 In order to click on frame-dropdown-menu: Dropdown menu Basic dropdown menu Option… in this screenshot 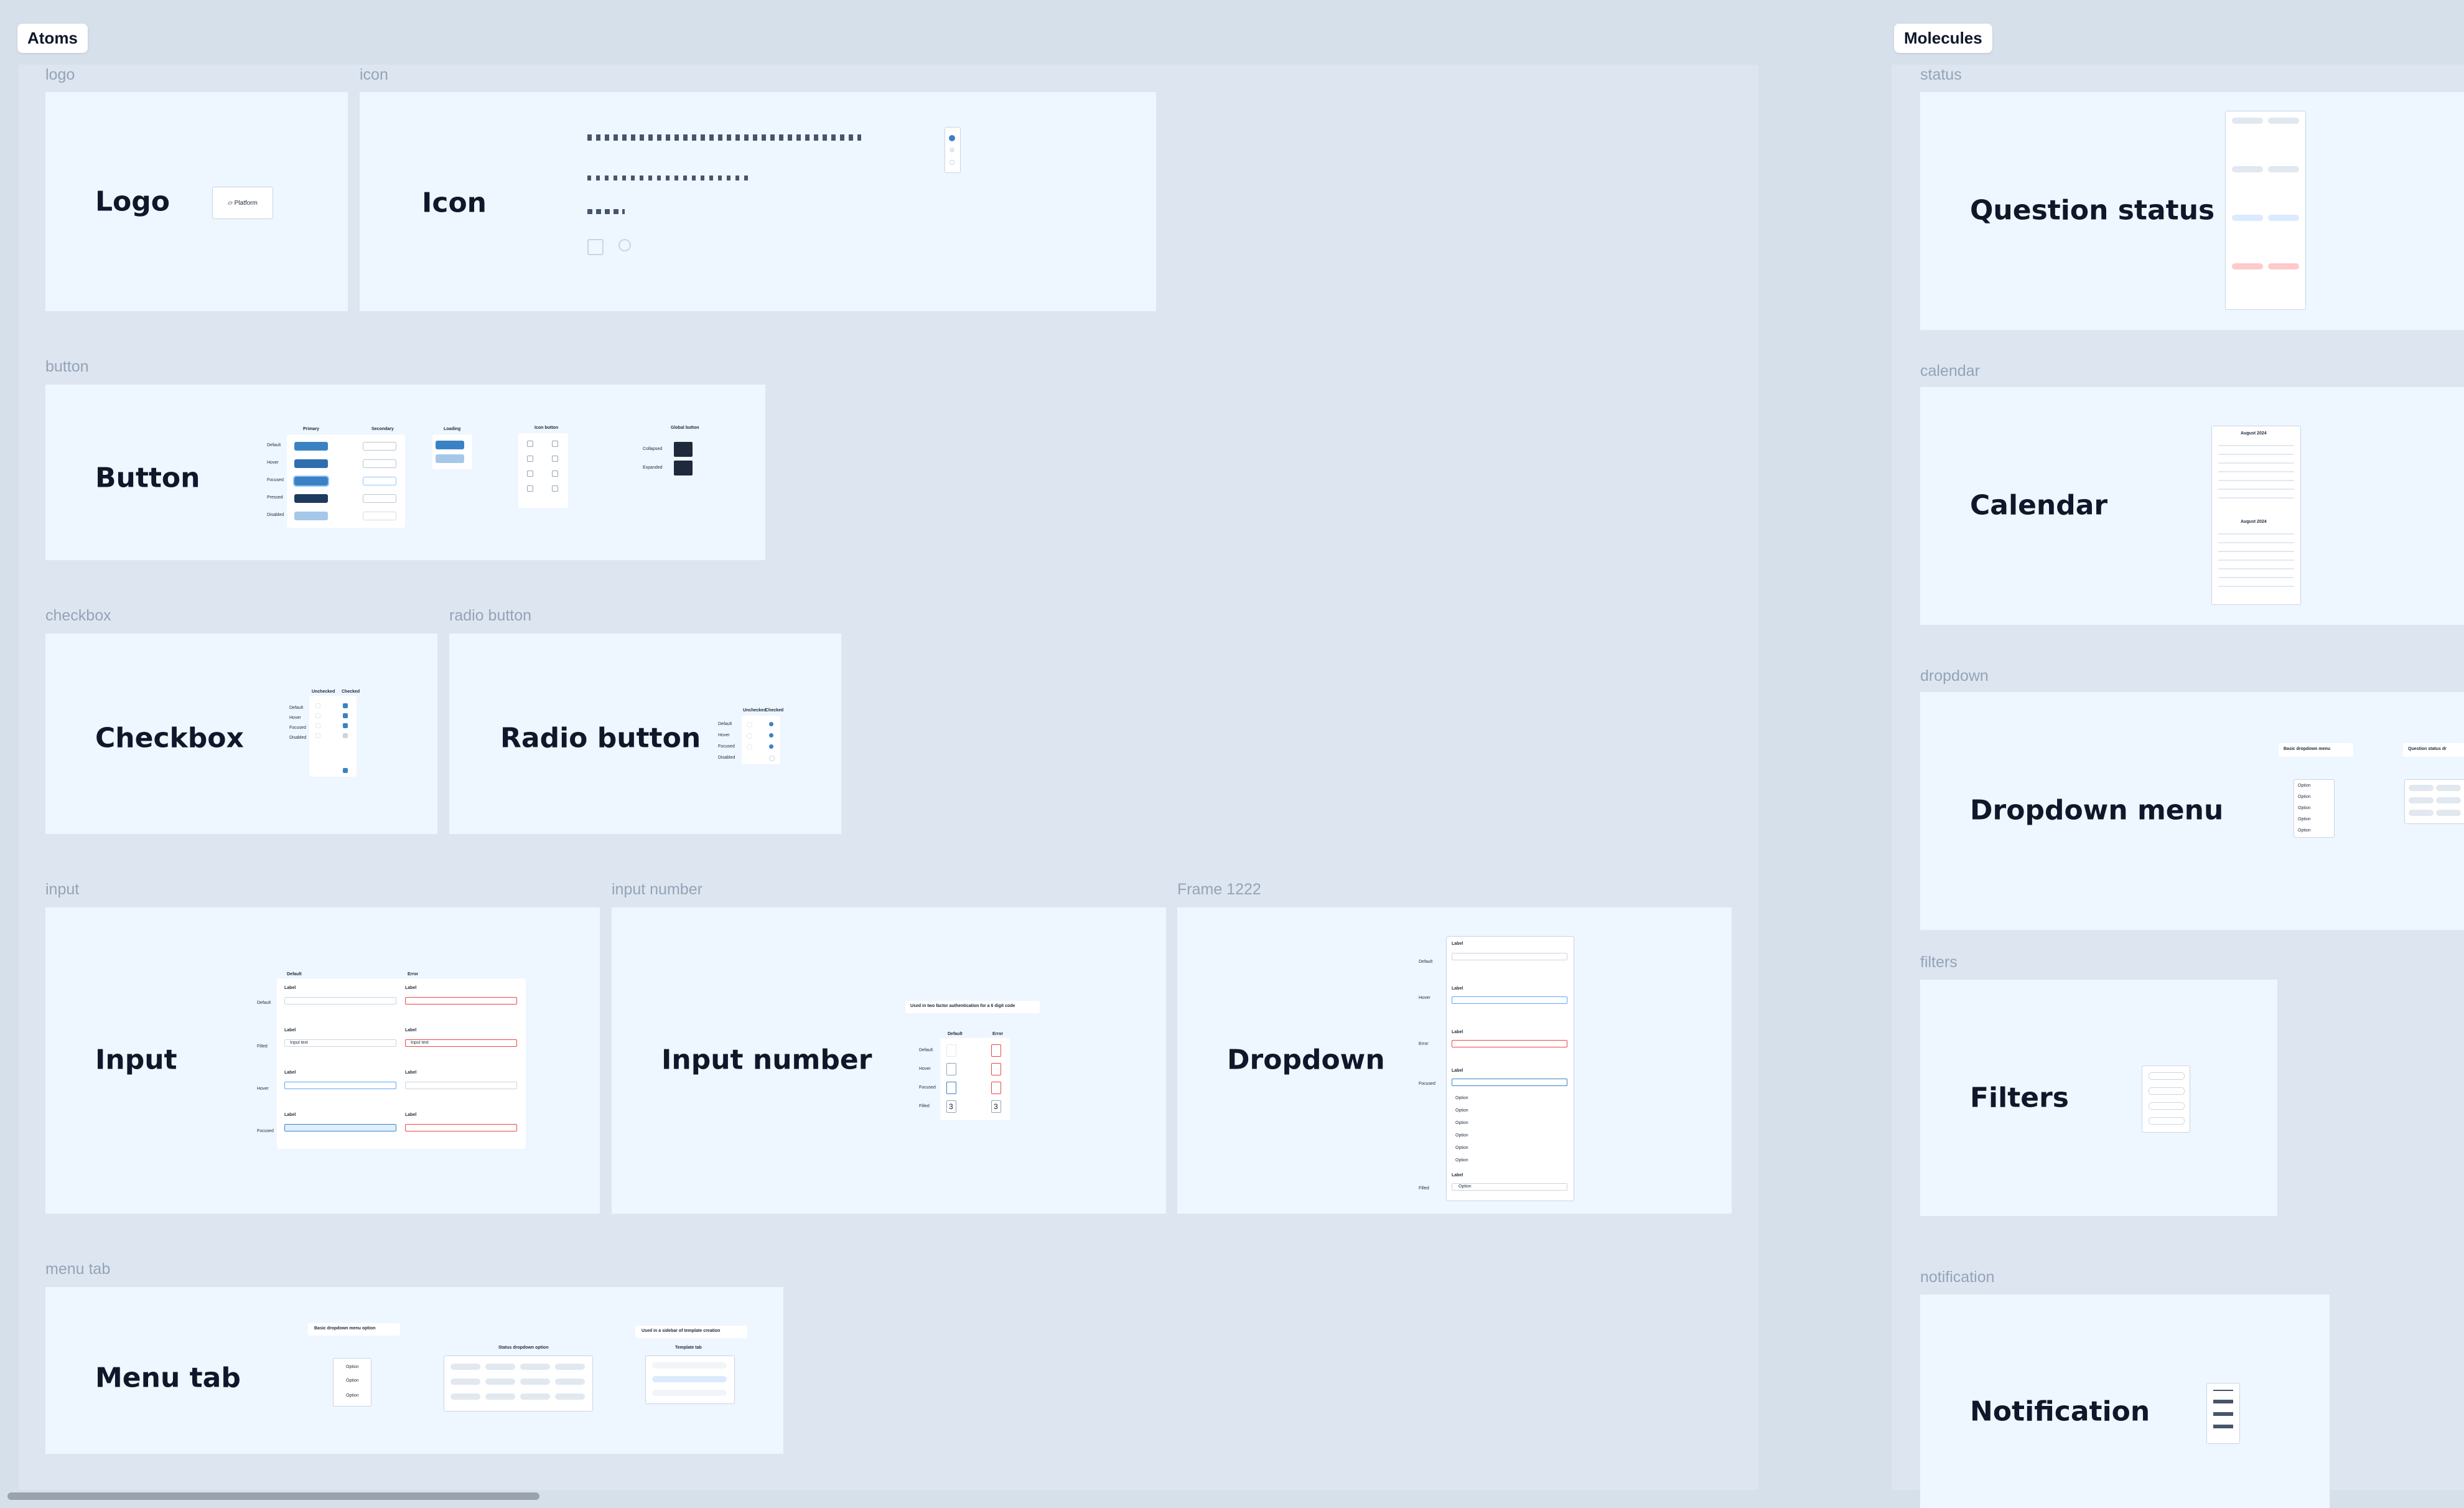, I will do `click(2192, 811)`.